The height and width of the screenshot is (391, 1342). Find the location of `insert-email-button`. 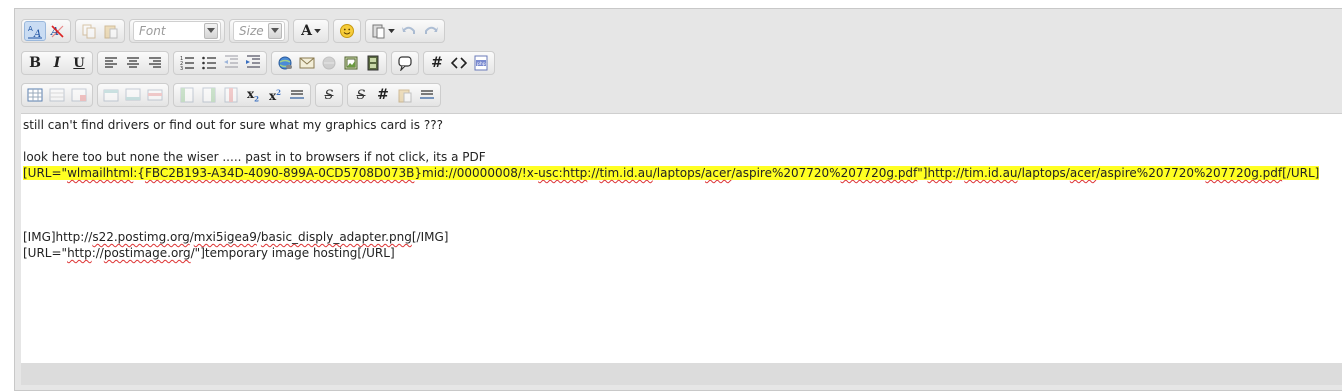

insert-email-button is located at coordinates (307, 63).